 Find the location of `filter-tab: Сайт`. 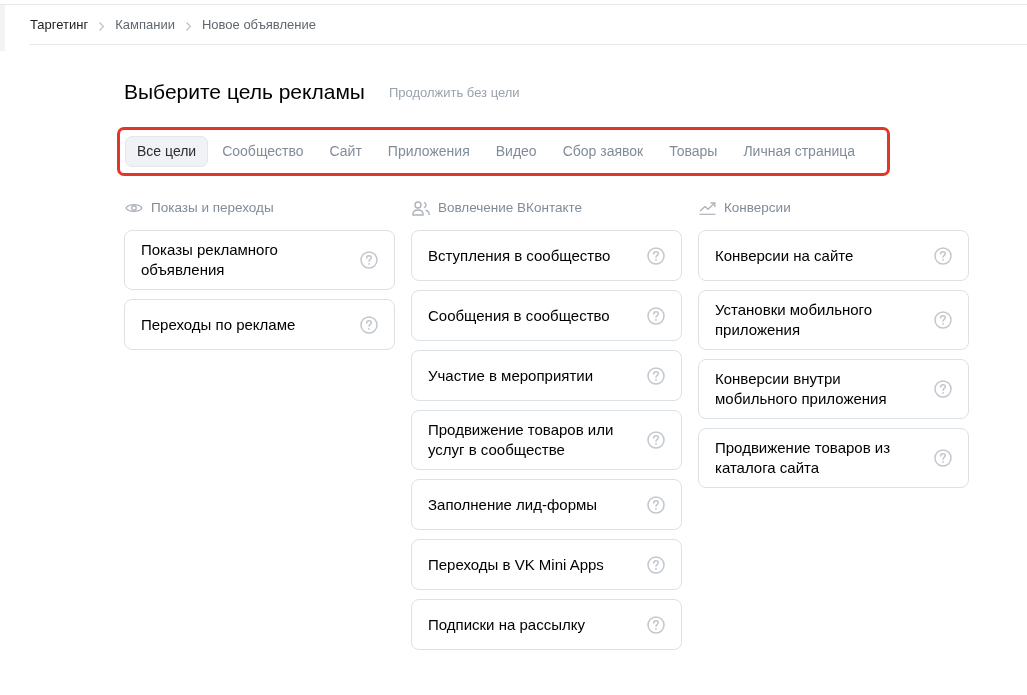

filter-tab: Сайт is located at coordinates (345, 151).